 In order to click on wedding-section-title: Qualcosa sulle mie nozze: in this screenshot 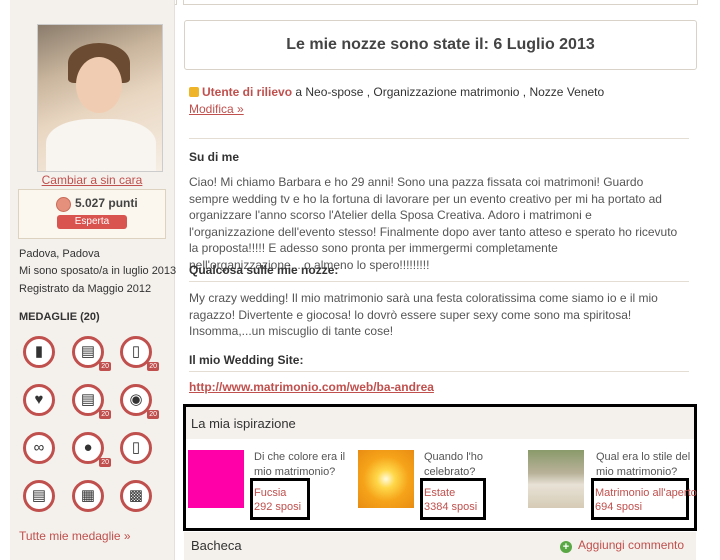, I will do `click(264, 270)`.